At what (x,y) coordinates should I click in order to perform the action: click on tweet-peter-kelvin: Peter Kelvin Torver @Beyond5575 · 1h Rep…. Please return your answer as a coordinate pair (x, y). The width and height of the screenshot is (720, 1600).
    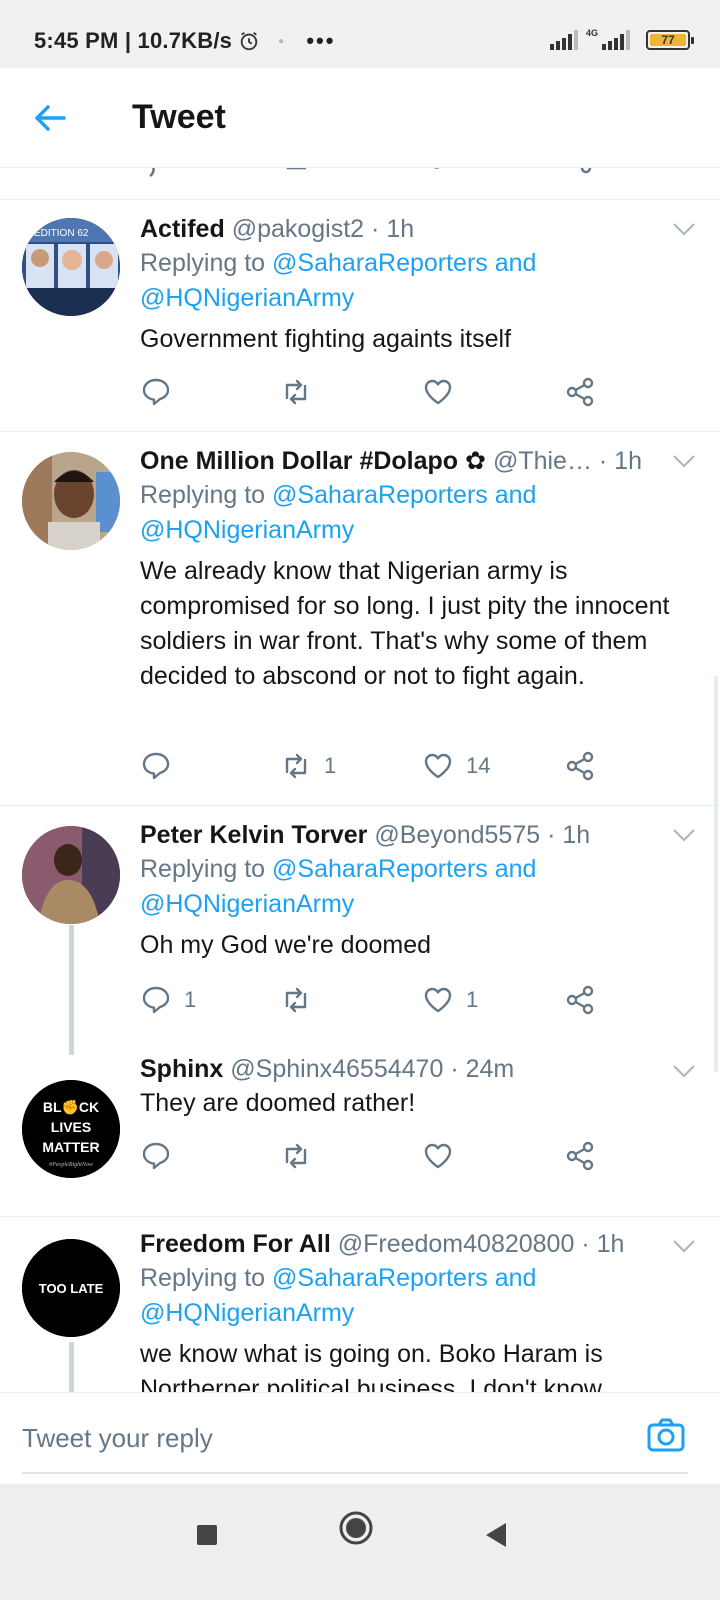
    Looking at the image, I should click on (360, 924).